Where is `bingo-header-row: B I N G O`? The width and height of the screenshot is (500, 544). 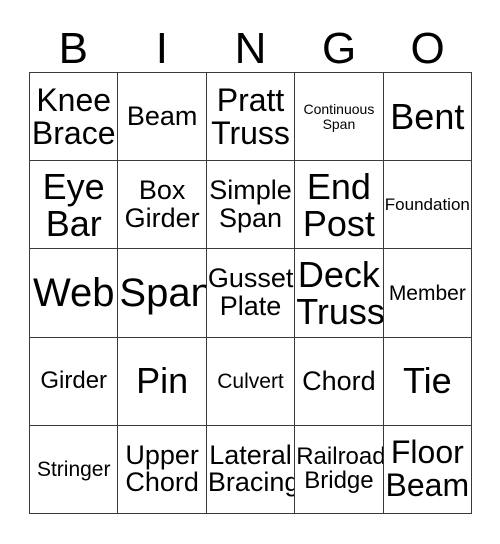
bingo-header-row: B I N G O is located at coordinates (250, 45).